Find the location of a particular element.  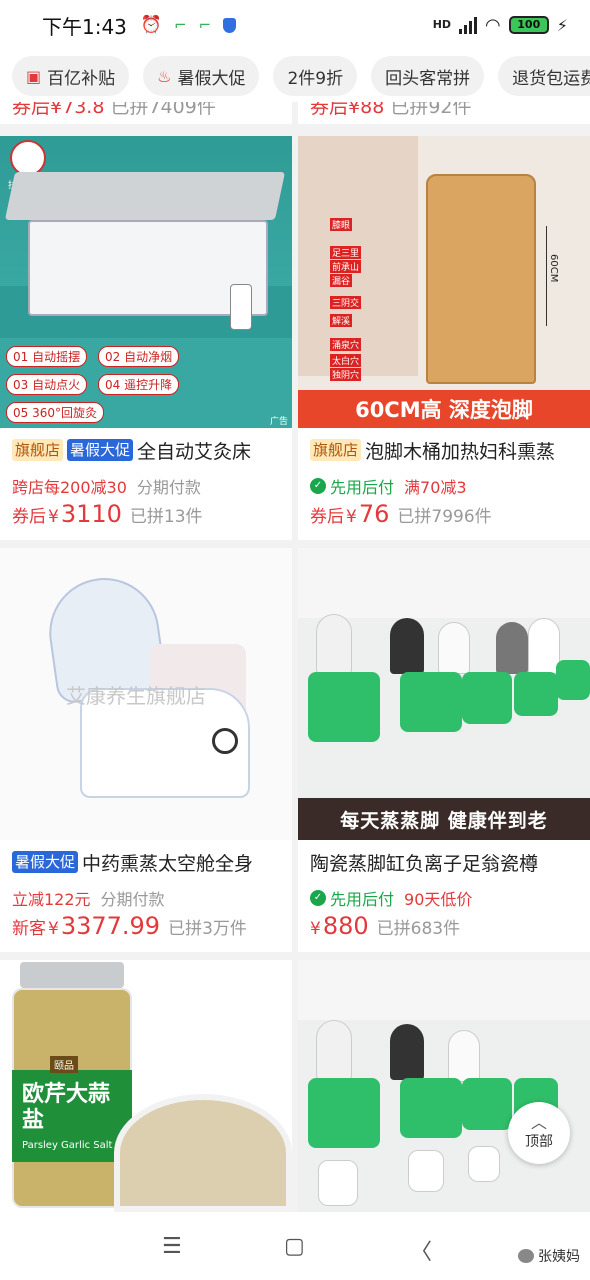

brand-logo is located at coordinates (28, 158).